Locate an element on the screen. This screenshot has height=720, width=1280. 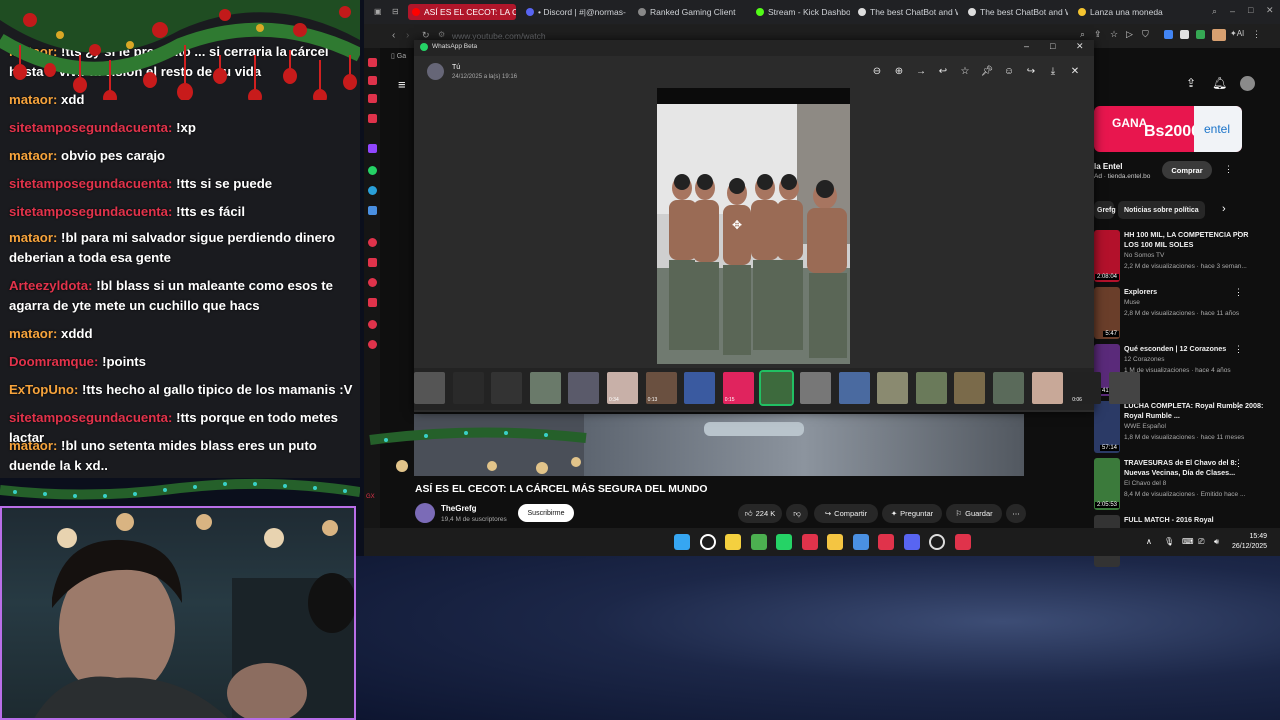
opera-icon is located at coordinates (809, 542).